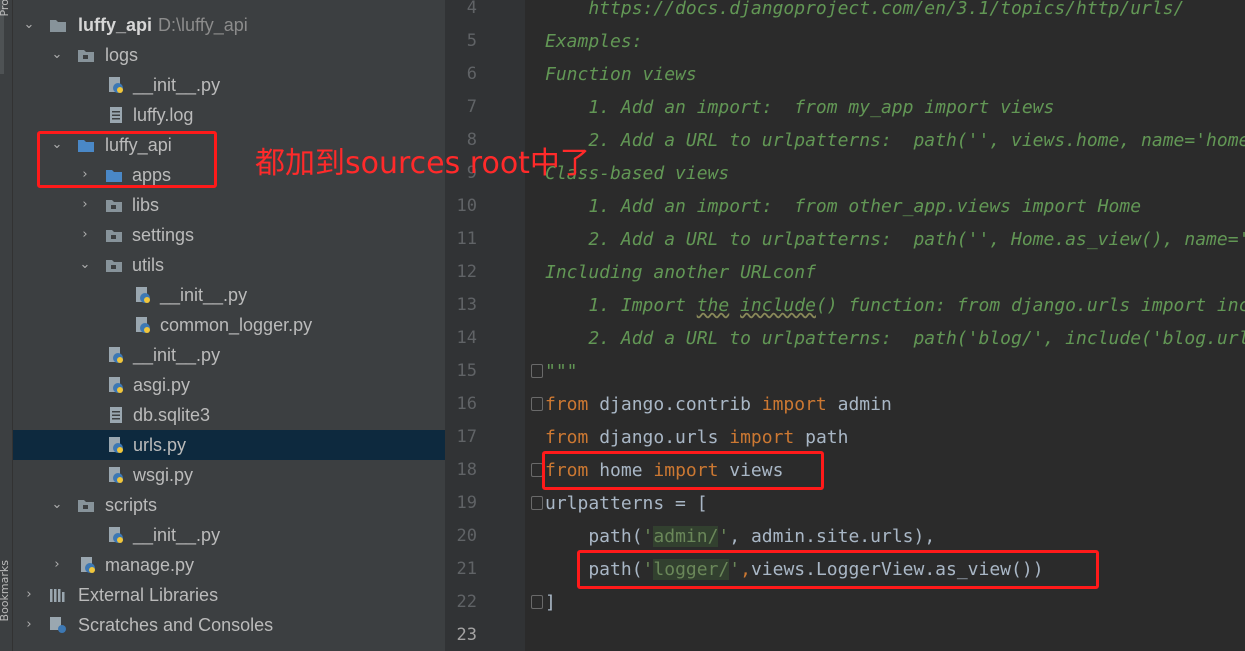 The height and width of the screenshot is (651, 1245). I want to click on tree-item-label: External Libraries, so click(148, 595).